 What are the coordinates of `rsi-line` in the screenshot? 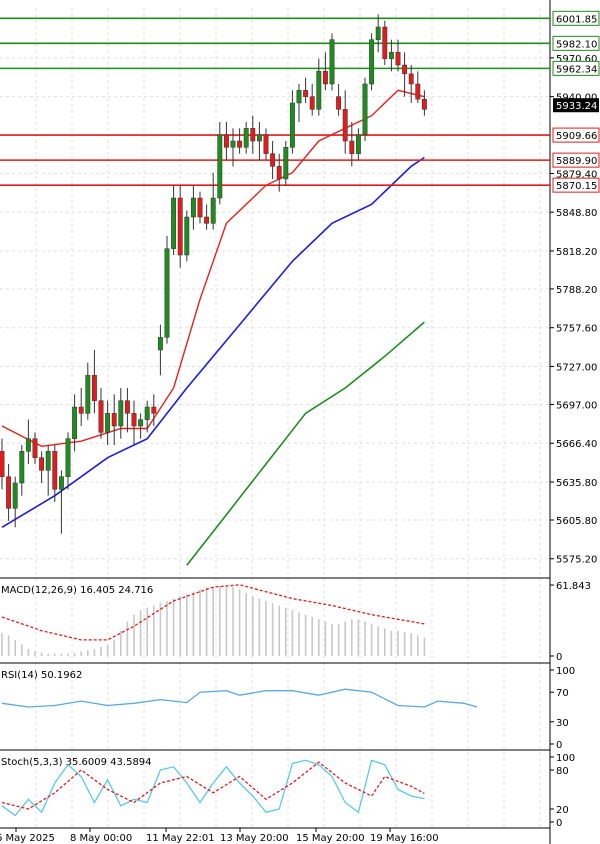 It's located at (239, 698).